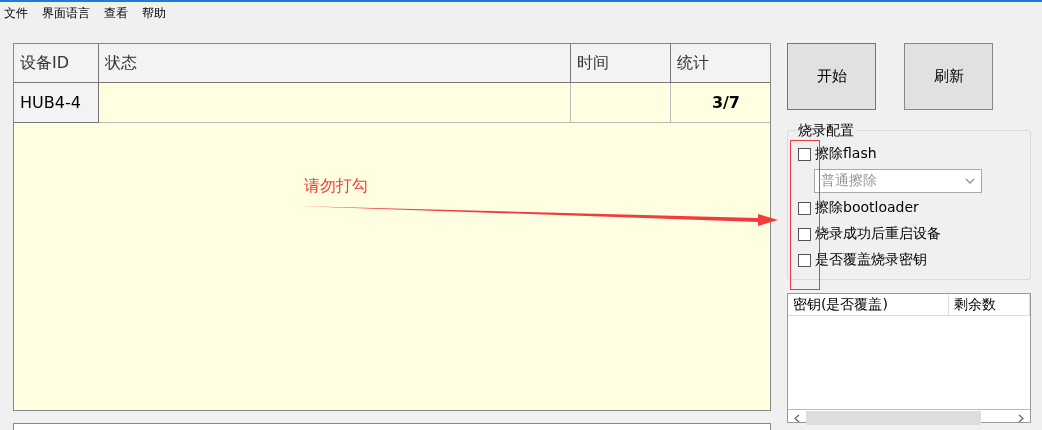  I want to click on column-header: 统计, so click(720, 63).